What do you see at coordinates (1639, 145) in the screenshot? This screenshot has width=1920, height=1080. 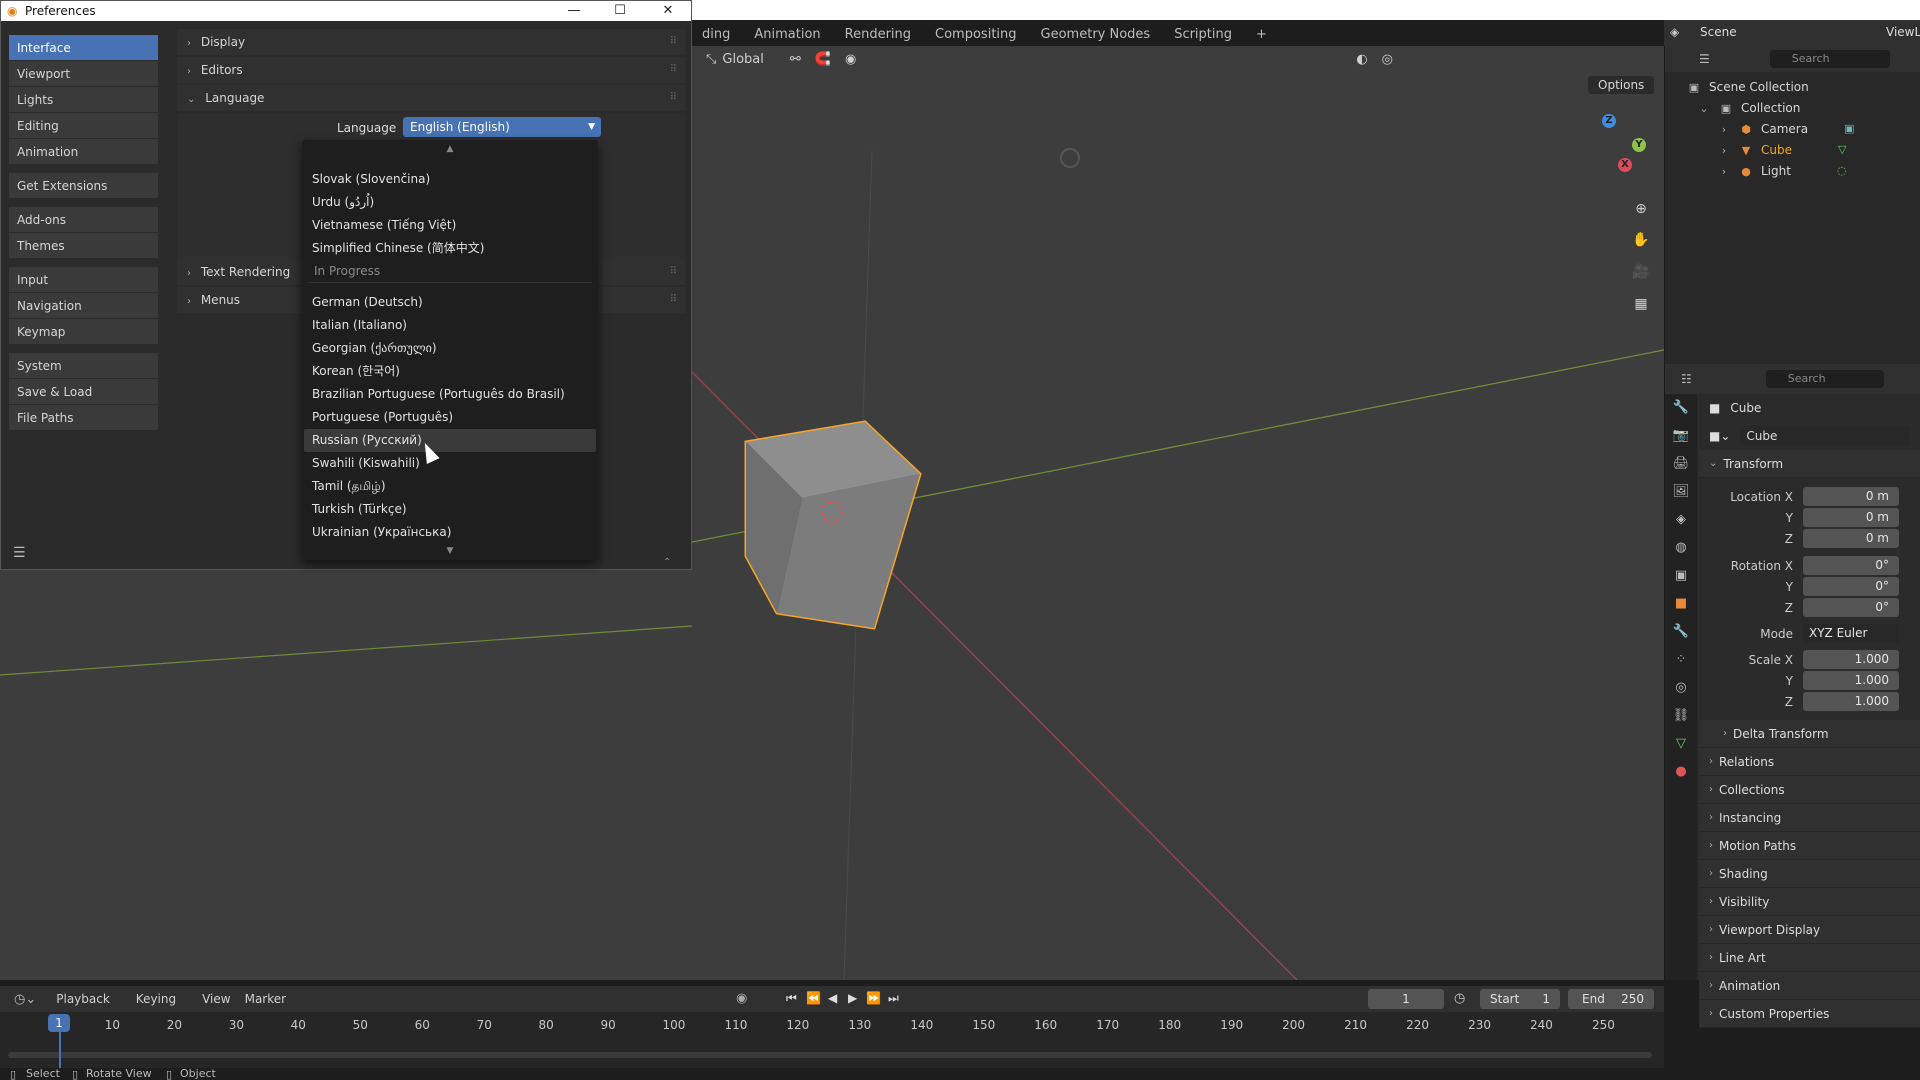 I see `gizmo-y-axis: Y` at bounding box center [1639, 145].